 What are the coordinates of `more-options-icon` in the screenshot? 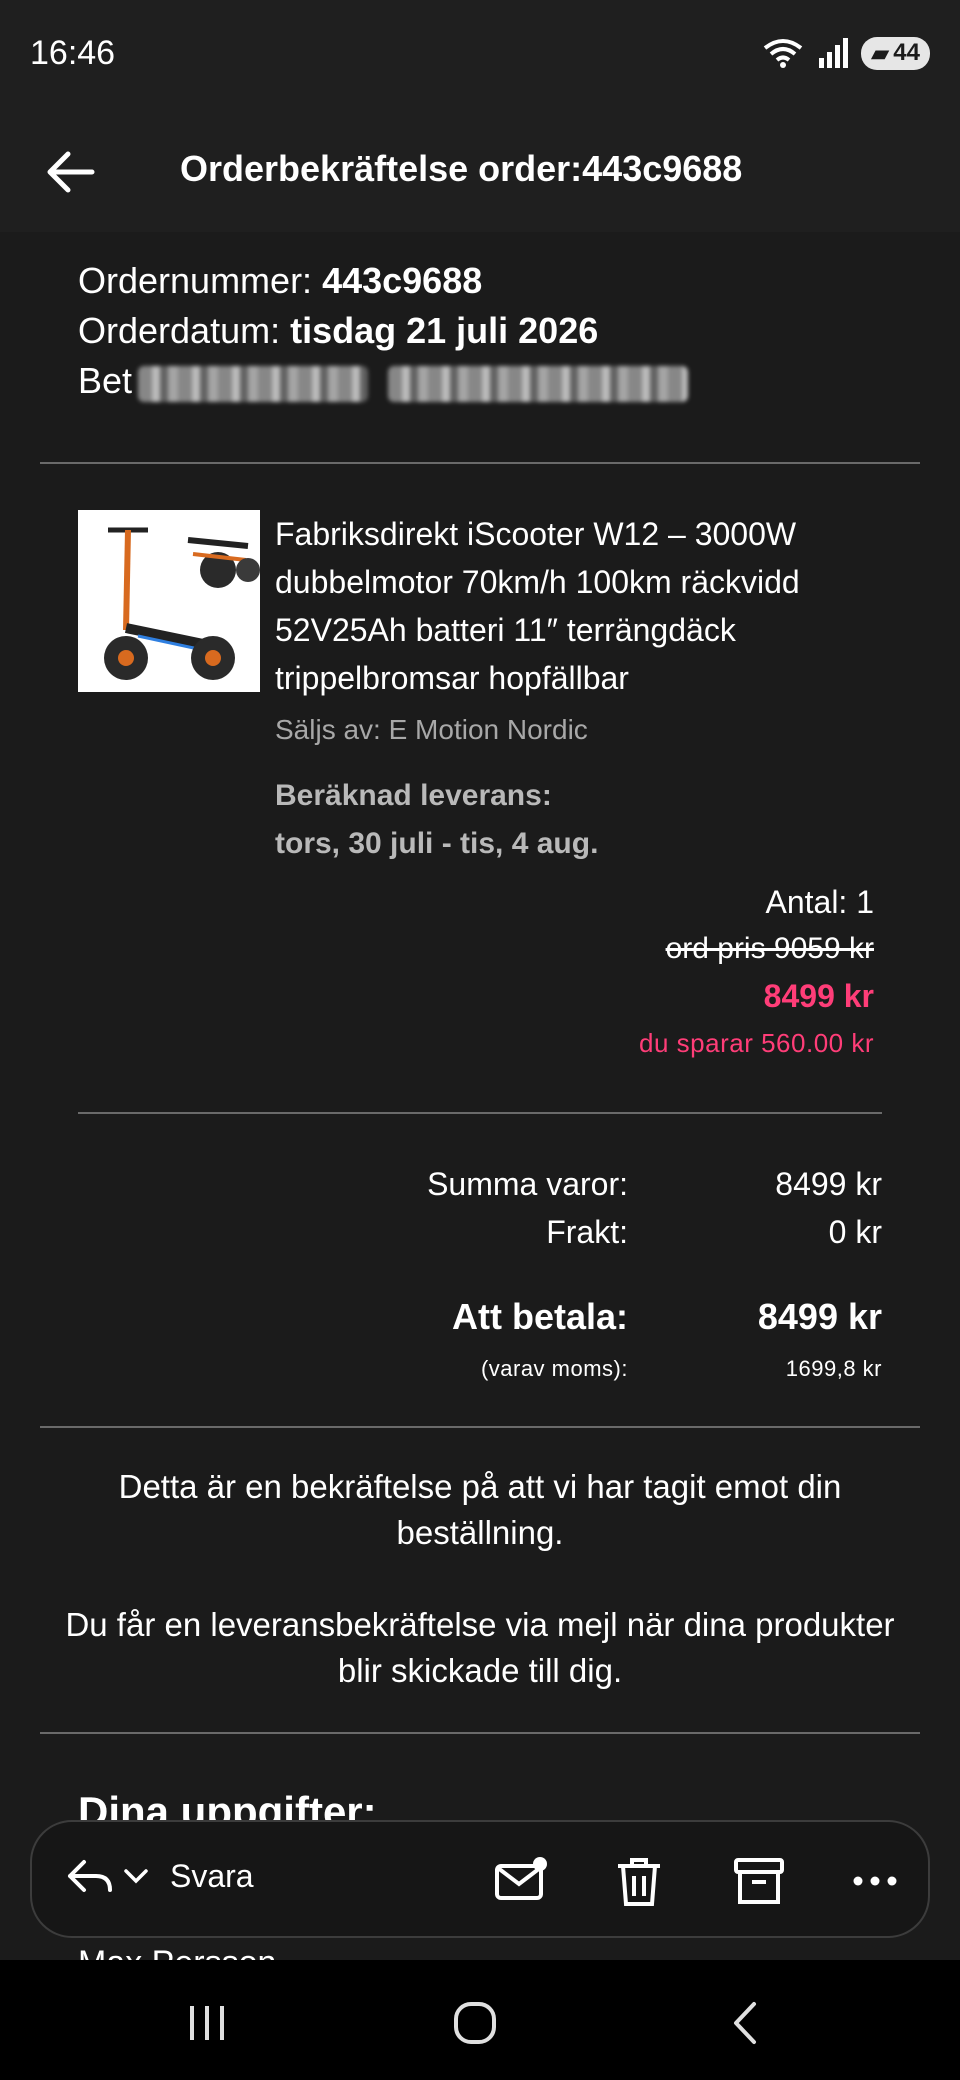 It's located at (875, 1881).